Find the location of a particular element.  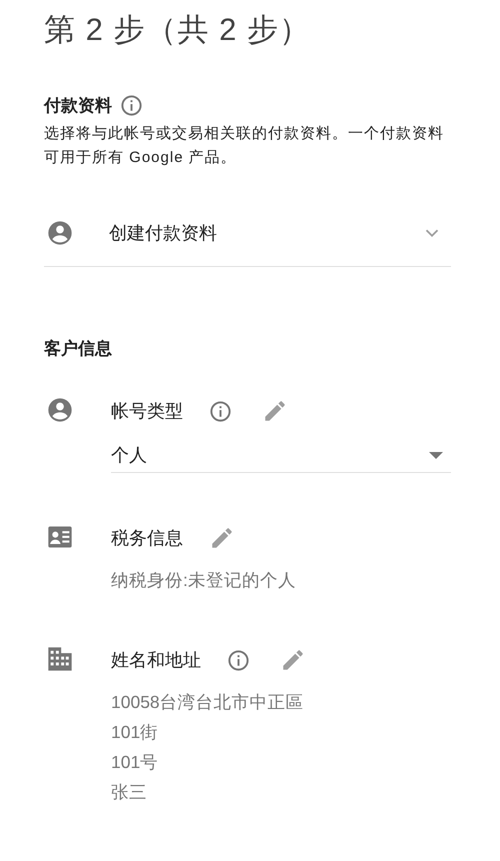

account-type-select: 个人 is located at coordinates (281, 455).